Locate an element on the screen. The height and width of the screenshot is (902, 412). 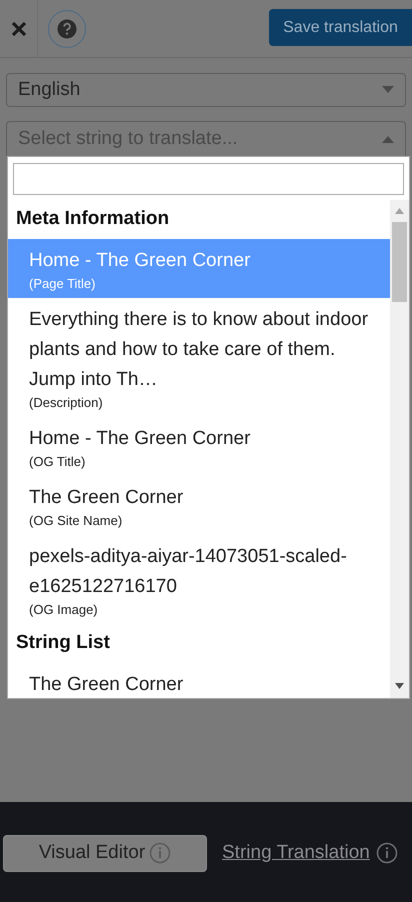
save-translation-button: Save translation is located at coordinates (340, 27).